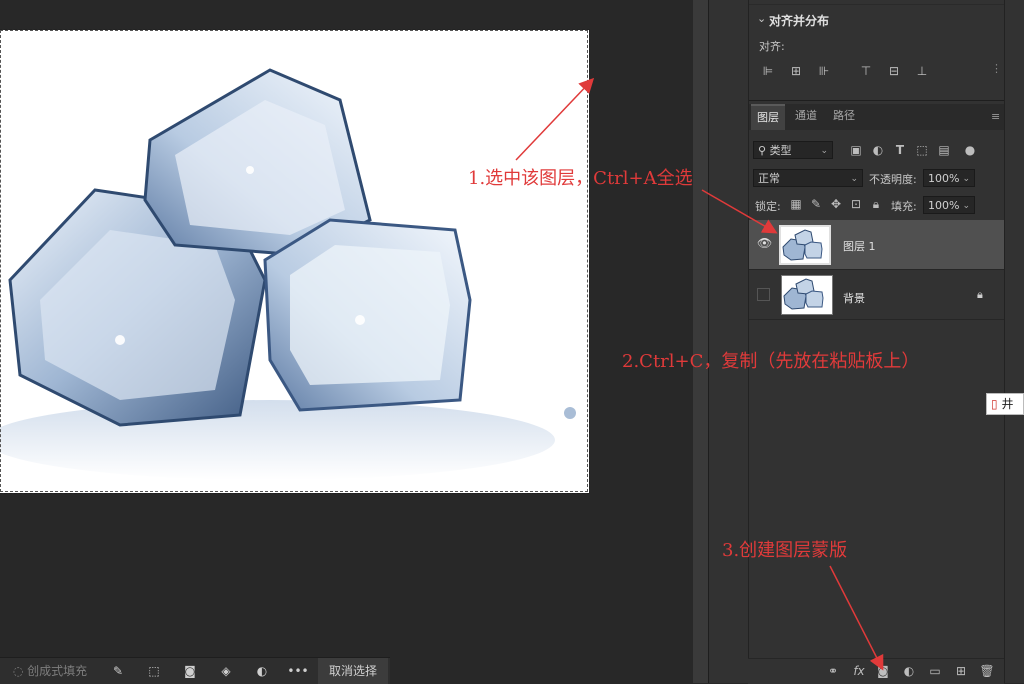 Image resolution: width=1024 pixels, height=684 pixels. Describe the element at coordinates (856, 618) in the screenshot. I see `arrow-to-mask-button` at that location.